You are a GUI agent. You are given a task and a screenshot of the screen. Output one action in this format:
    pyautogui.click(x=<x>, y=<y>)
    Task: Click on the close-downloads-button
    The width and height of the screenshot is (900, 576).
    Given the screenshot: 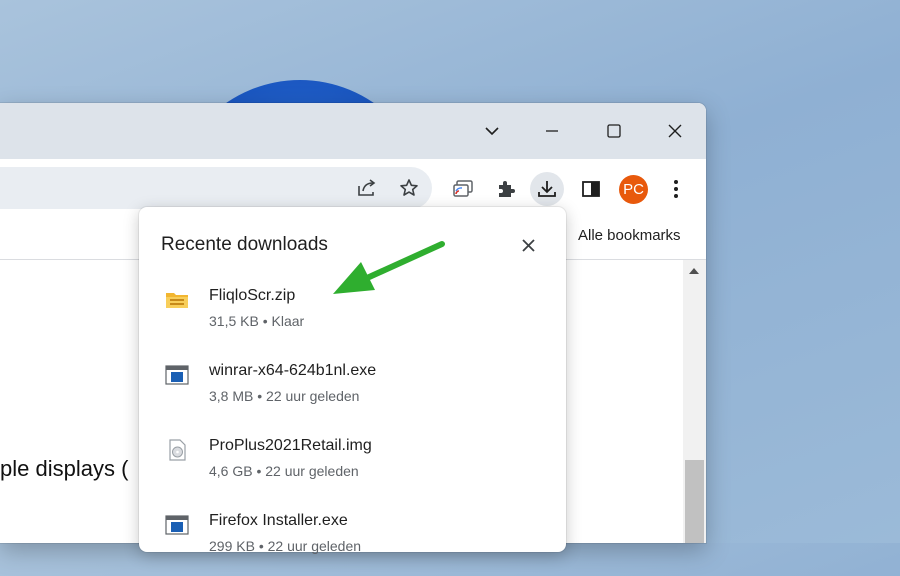 What is the action you would take?
    pyautogui.click(x=528, y=245)
    